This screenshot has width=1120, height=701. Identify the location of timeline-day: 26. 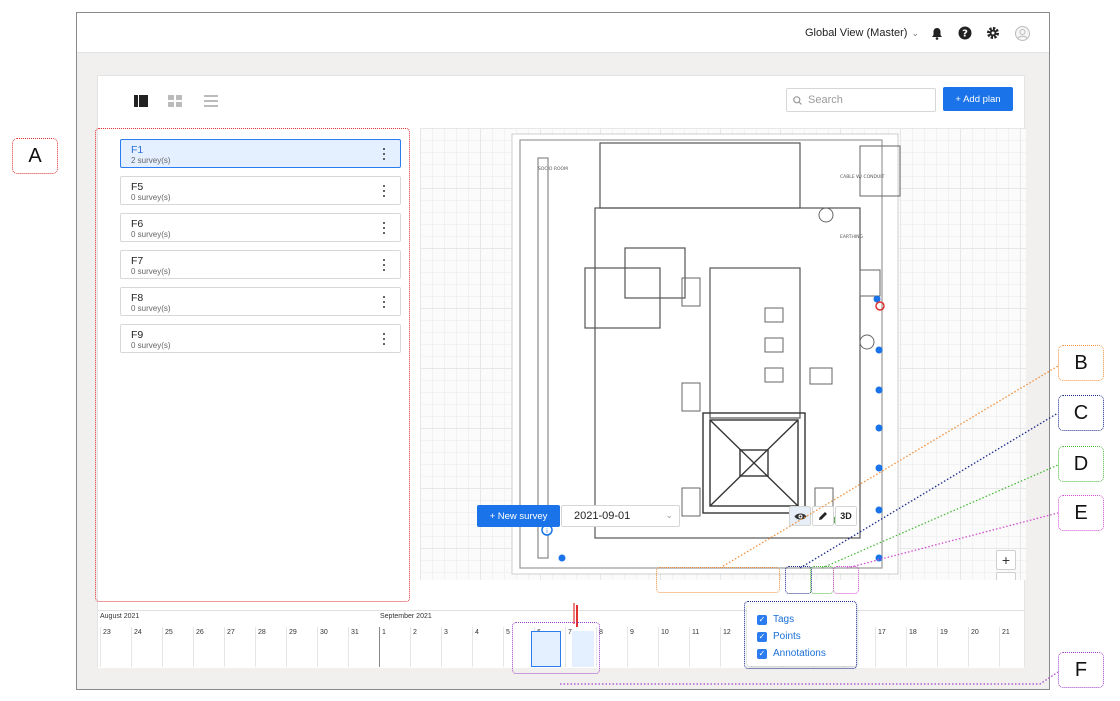
(208, 647).